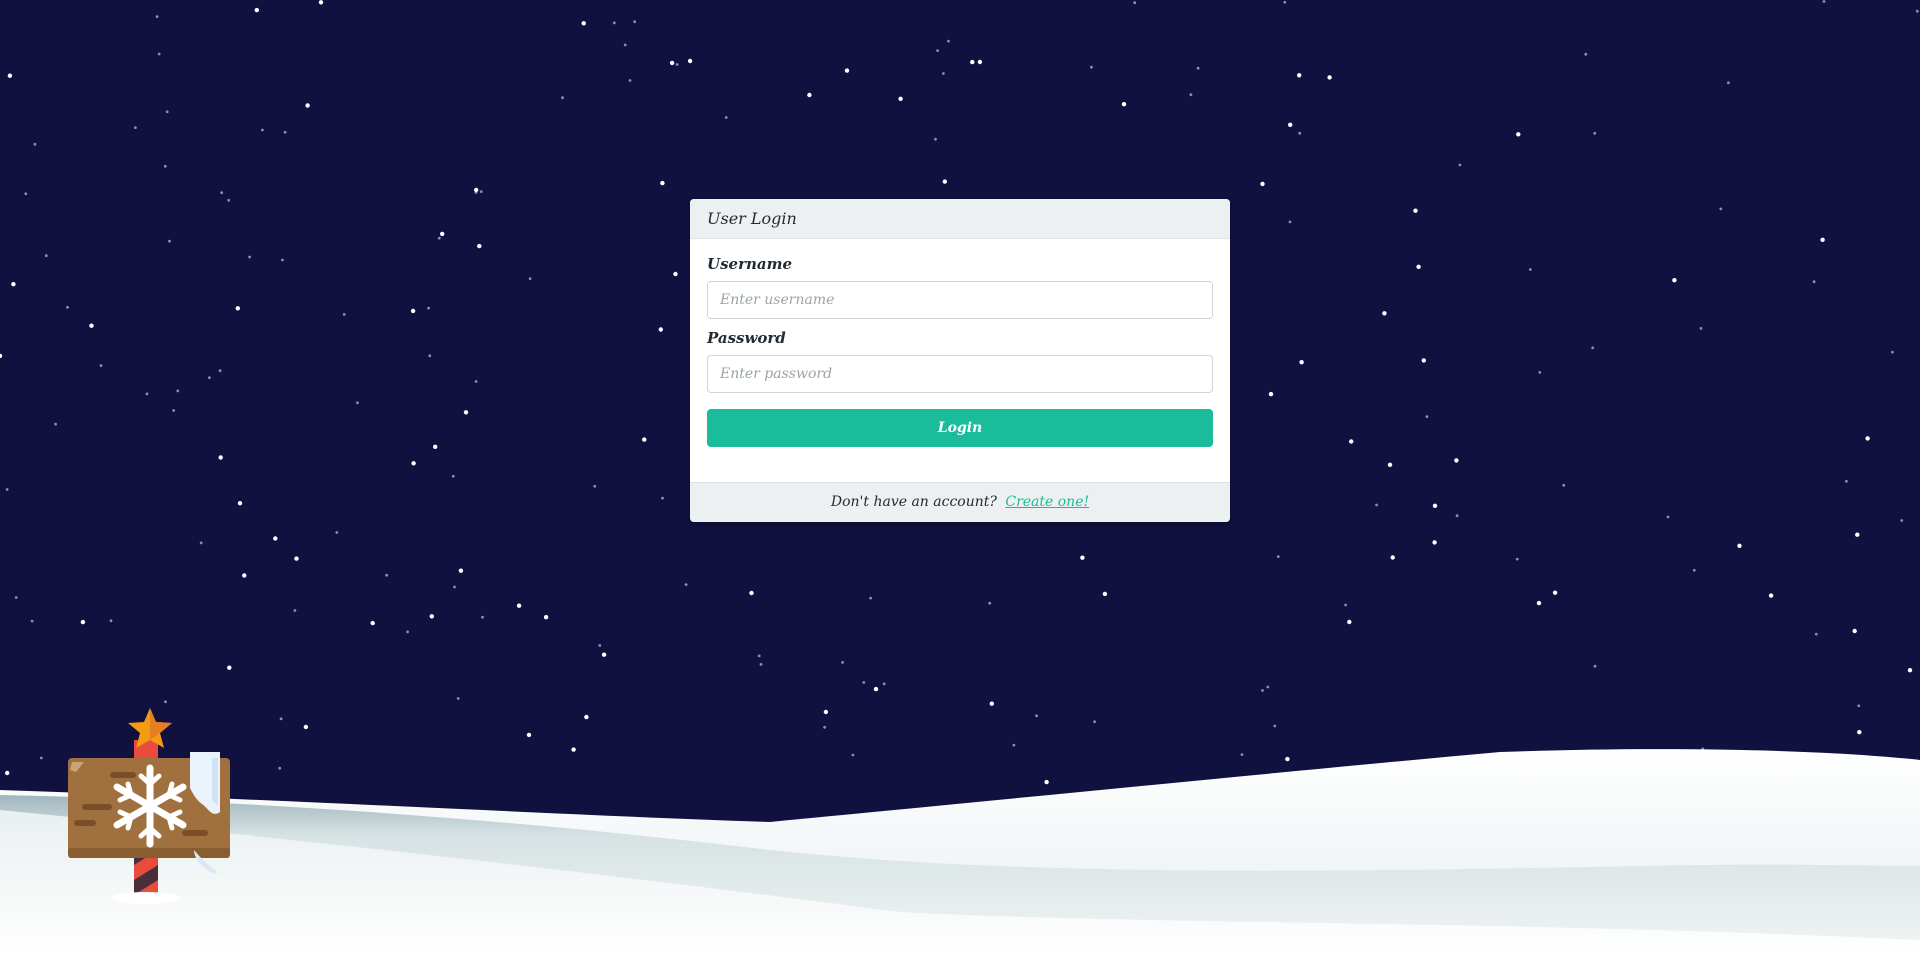  Describe the element at coordinates (960, 300) in the screenshot. I see `username-input` at that location.